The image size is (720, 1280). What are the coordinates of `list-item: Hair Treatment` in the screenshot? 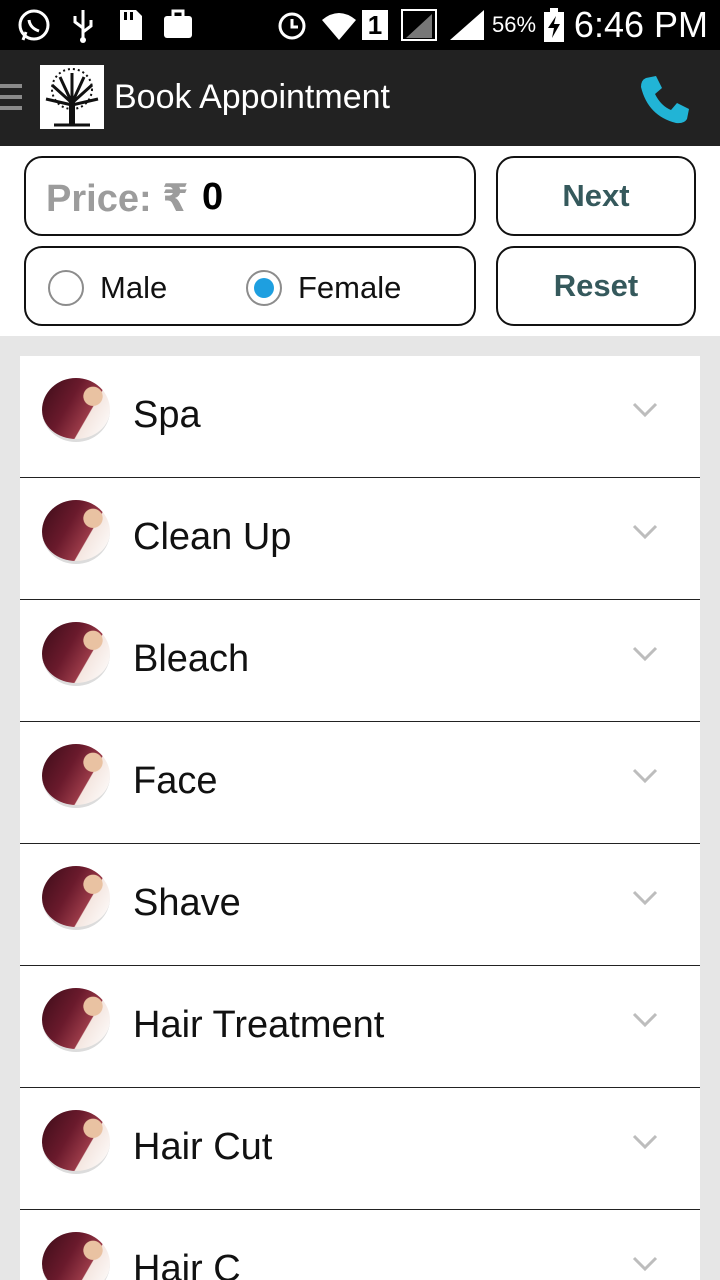 It's located at (360, 1027).